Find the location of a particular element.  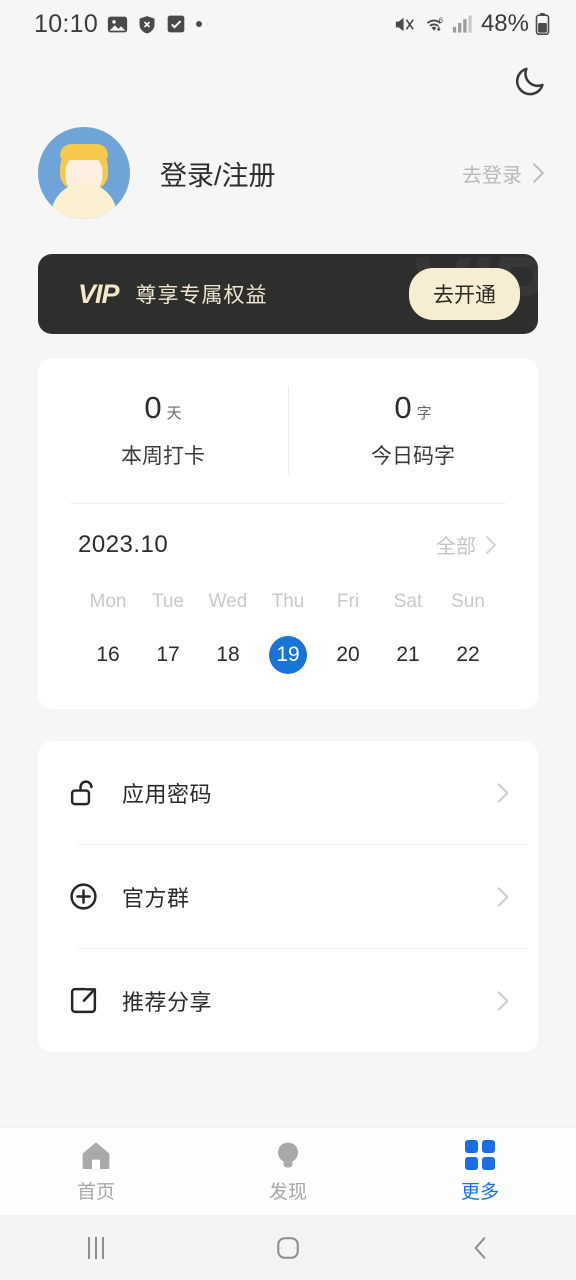

status-bar: 10:10 6 48% is located at coordinates (288, 24).